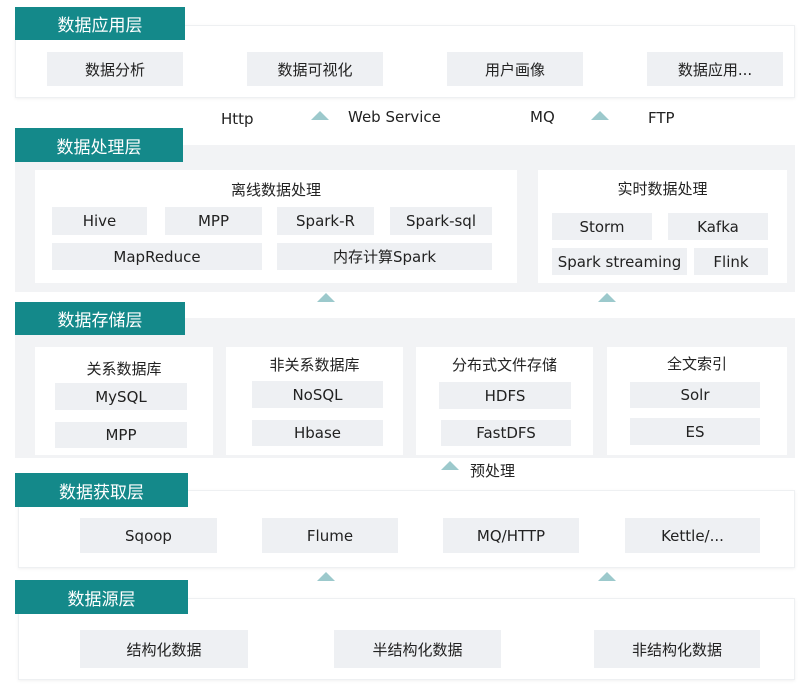  What do you see at coordinates (602, 226) in the screenshot?
I see `realtime-item: Storm` at bounding box center [602, 226].